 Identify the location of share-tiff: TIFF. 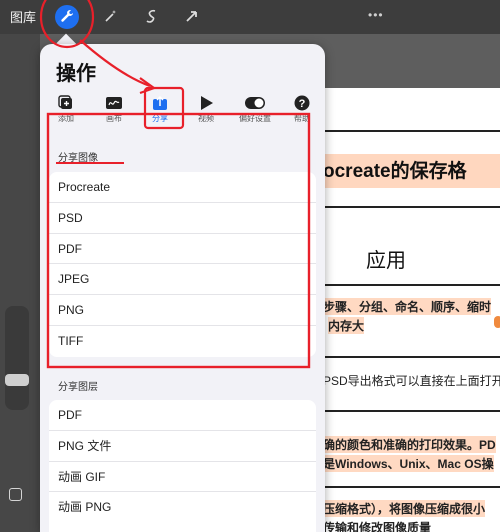
(182, 341).